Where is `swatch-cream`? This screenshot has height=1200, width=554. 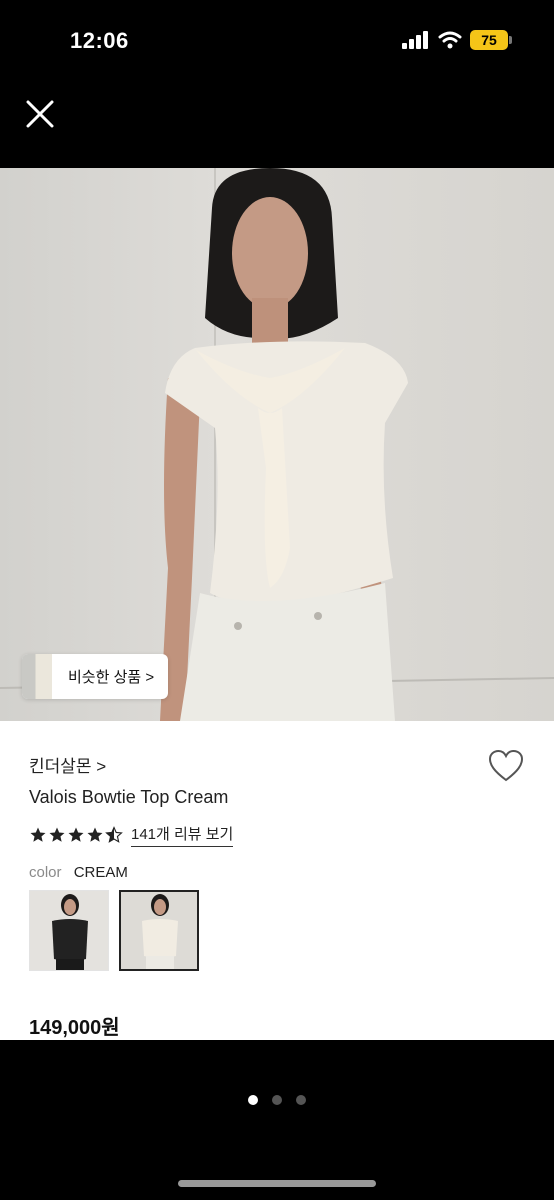
swatch-cream is located at coordinates (159, 930).